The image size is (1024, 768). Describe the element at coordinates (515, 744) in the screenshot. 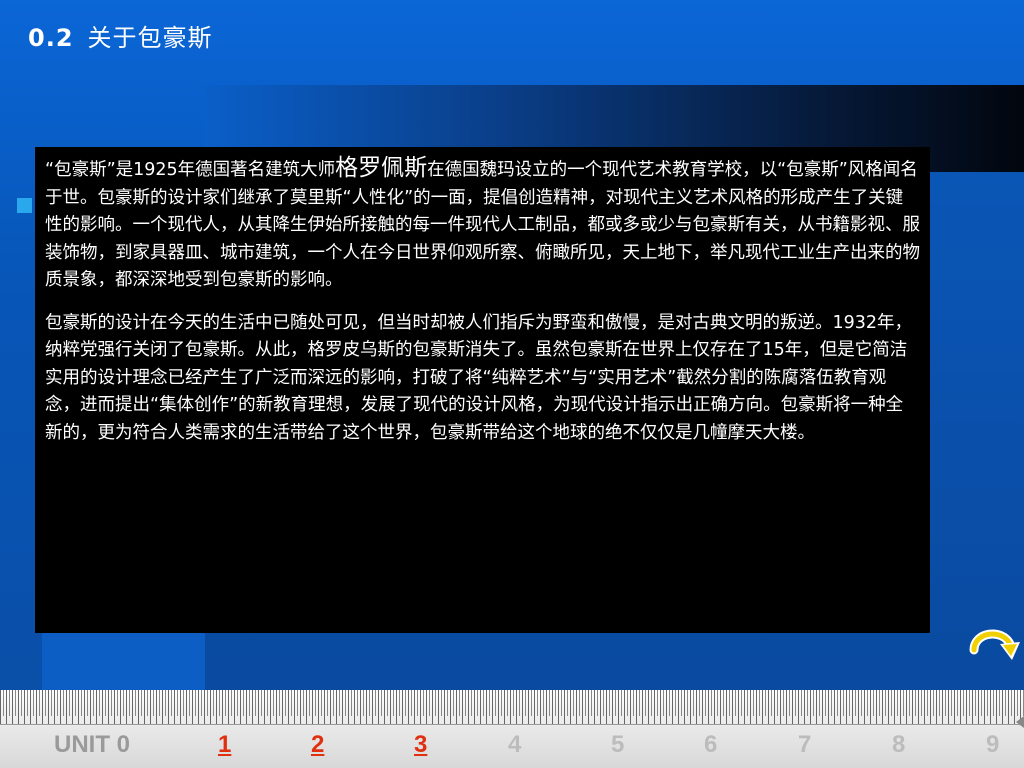

I see `nav-page-4: 4` at that location.